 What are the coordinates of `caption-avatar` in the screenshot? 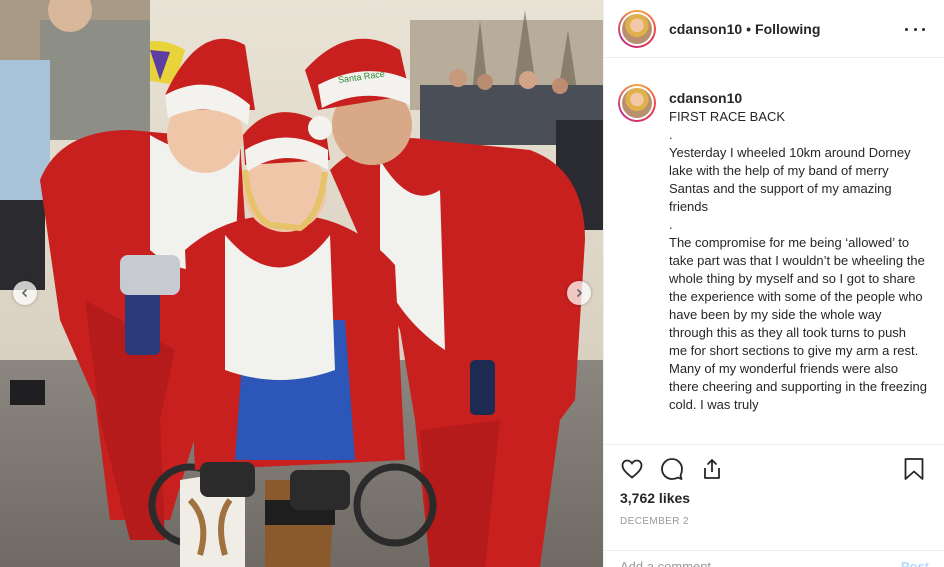 It's located at (637, 103).